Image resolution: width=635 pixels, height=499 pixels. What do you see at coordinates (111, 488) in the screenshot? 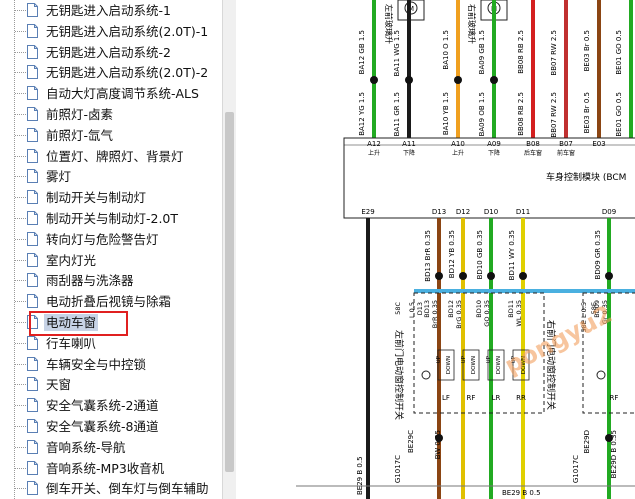
I see `tree-item: 倒车开关、倒车灯与倒车辅助` at bounding box center [111, 488].